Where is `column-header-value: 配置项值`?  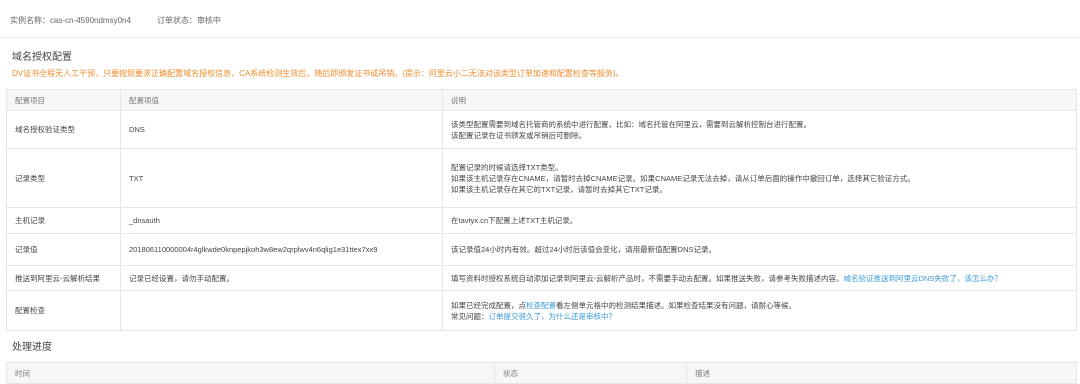 column-header-value: 配置项值 is located at coordinates (281, 100).